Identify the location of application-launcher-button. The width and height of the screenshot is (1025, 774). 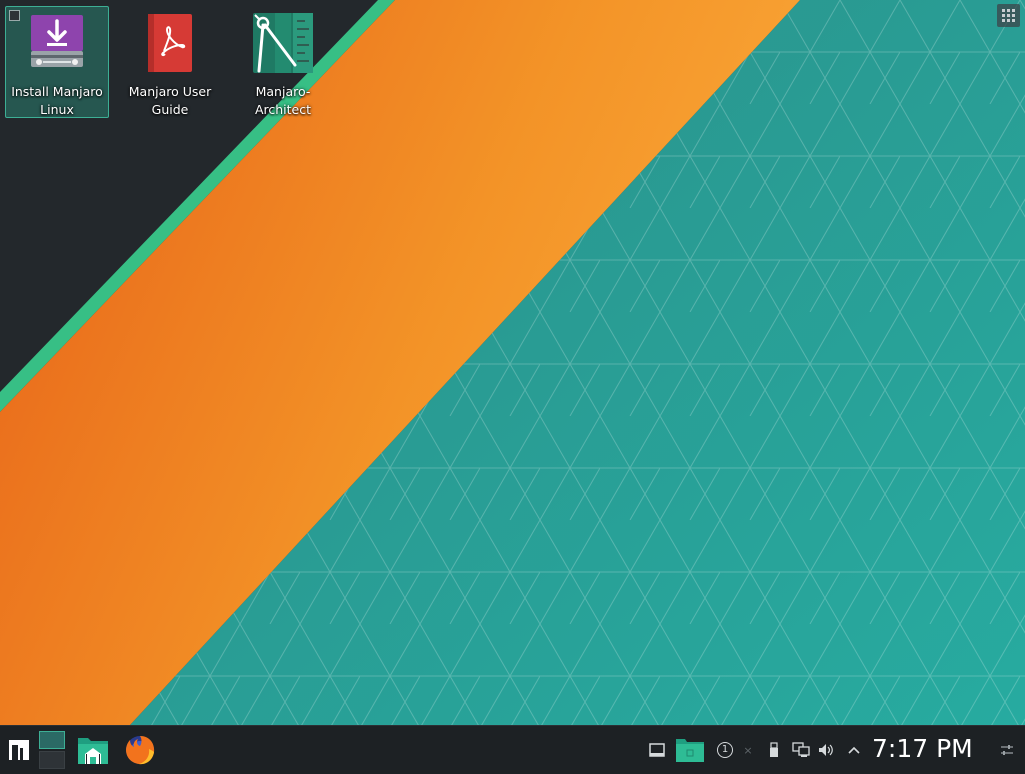
(19, 750).